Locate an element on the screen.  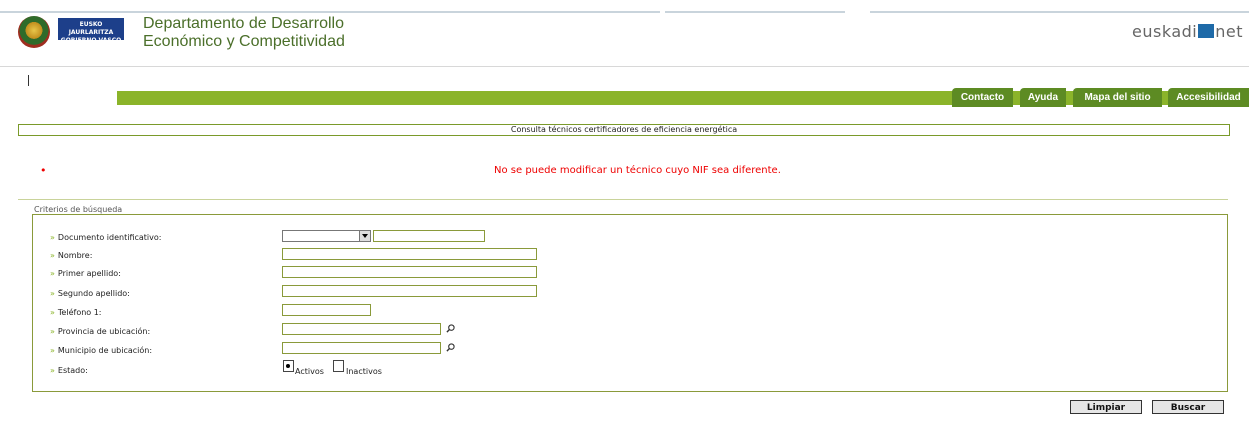
nav-tab-mapa-del-sitio: Mapa del sitio is located at coordinates (1117, 97).